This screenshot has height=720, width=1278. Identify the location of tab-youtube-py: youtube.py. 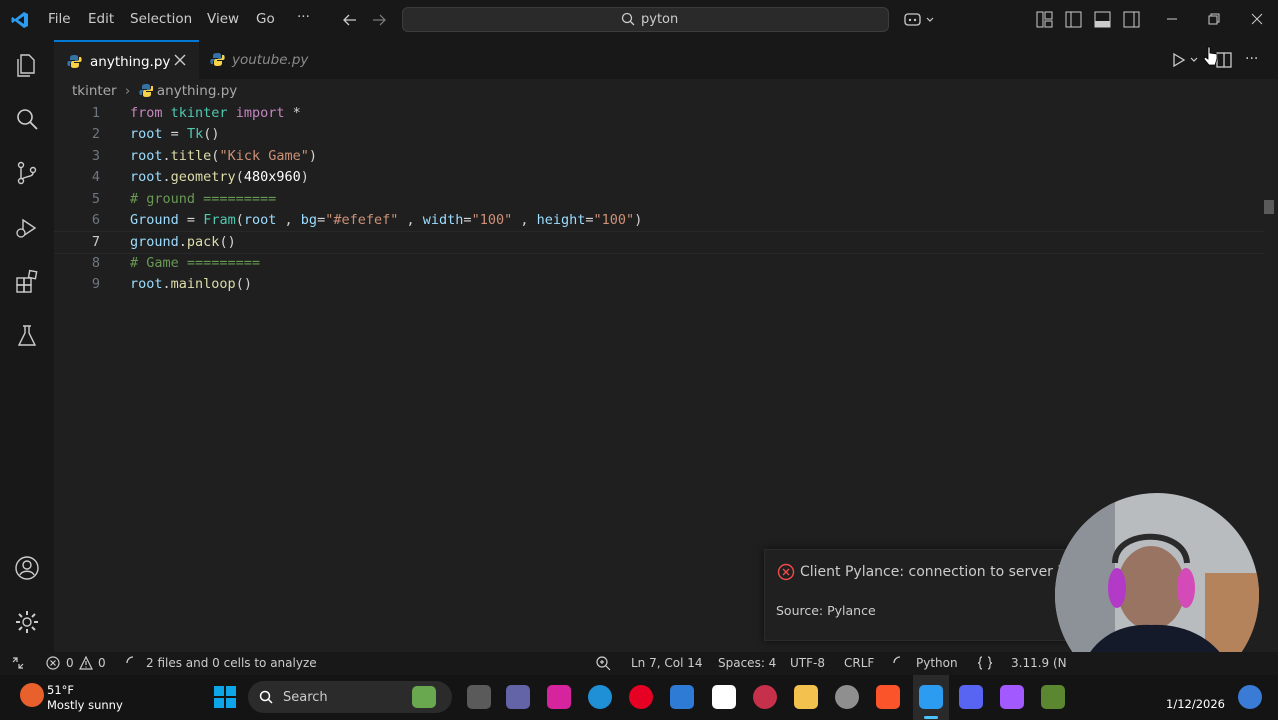
(256, 59).